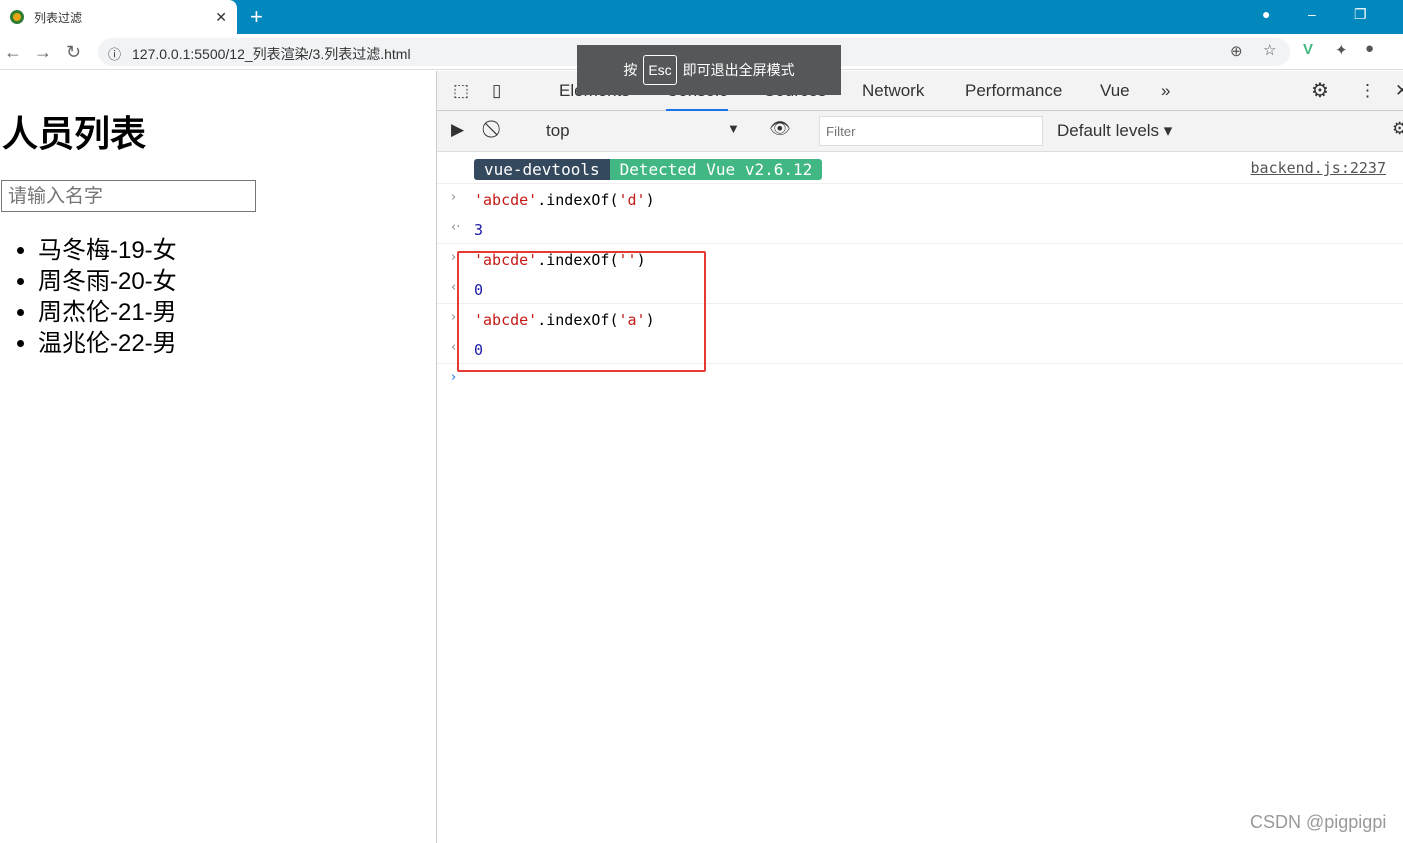 The width and height of the screenshot is (1403, 843). I want to click on title-bar: 列表过滤 ✕ + ● – ❐, so click(701, 17).